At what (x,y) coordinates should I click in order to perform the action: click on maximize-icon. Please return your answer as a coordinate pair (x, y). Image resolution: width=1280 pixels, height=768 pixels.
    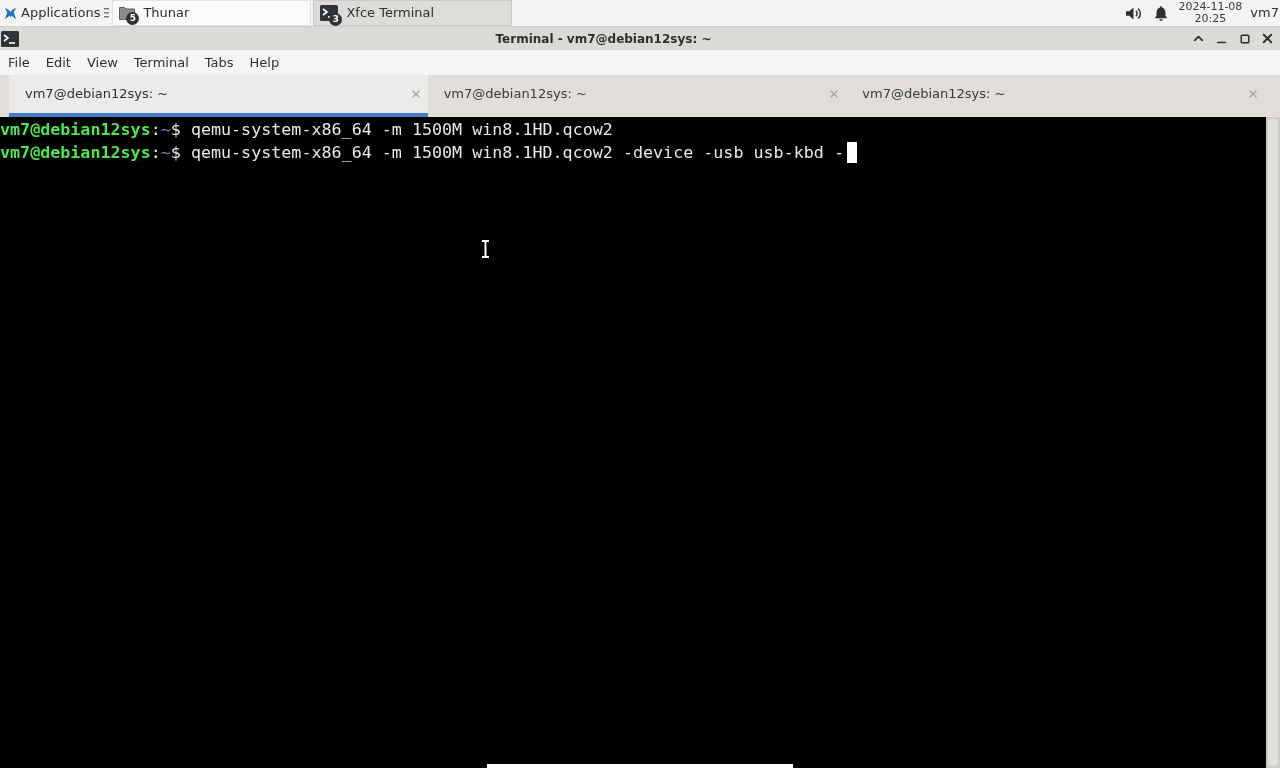
    Looking at the image, I should click on (1244, 38).